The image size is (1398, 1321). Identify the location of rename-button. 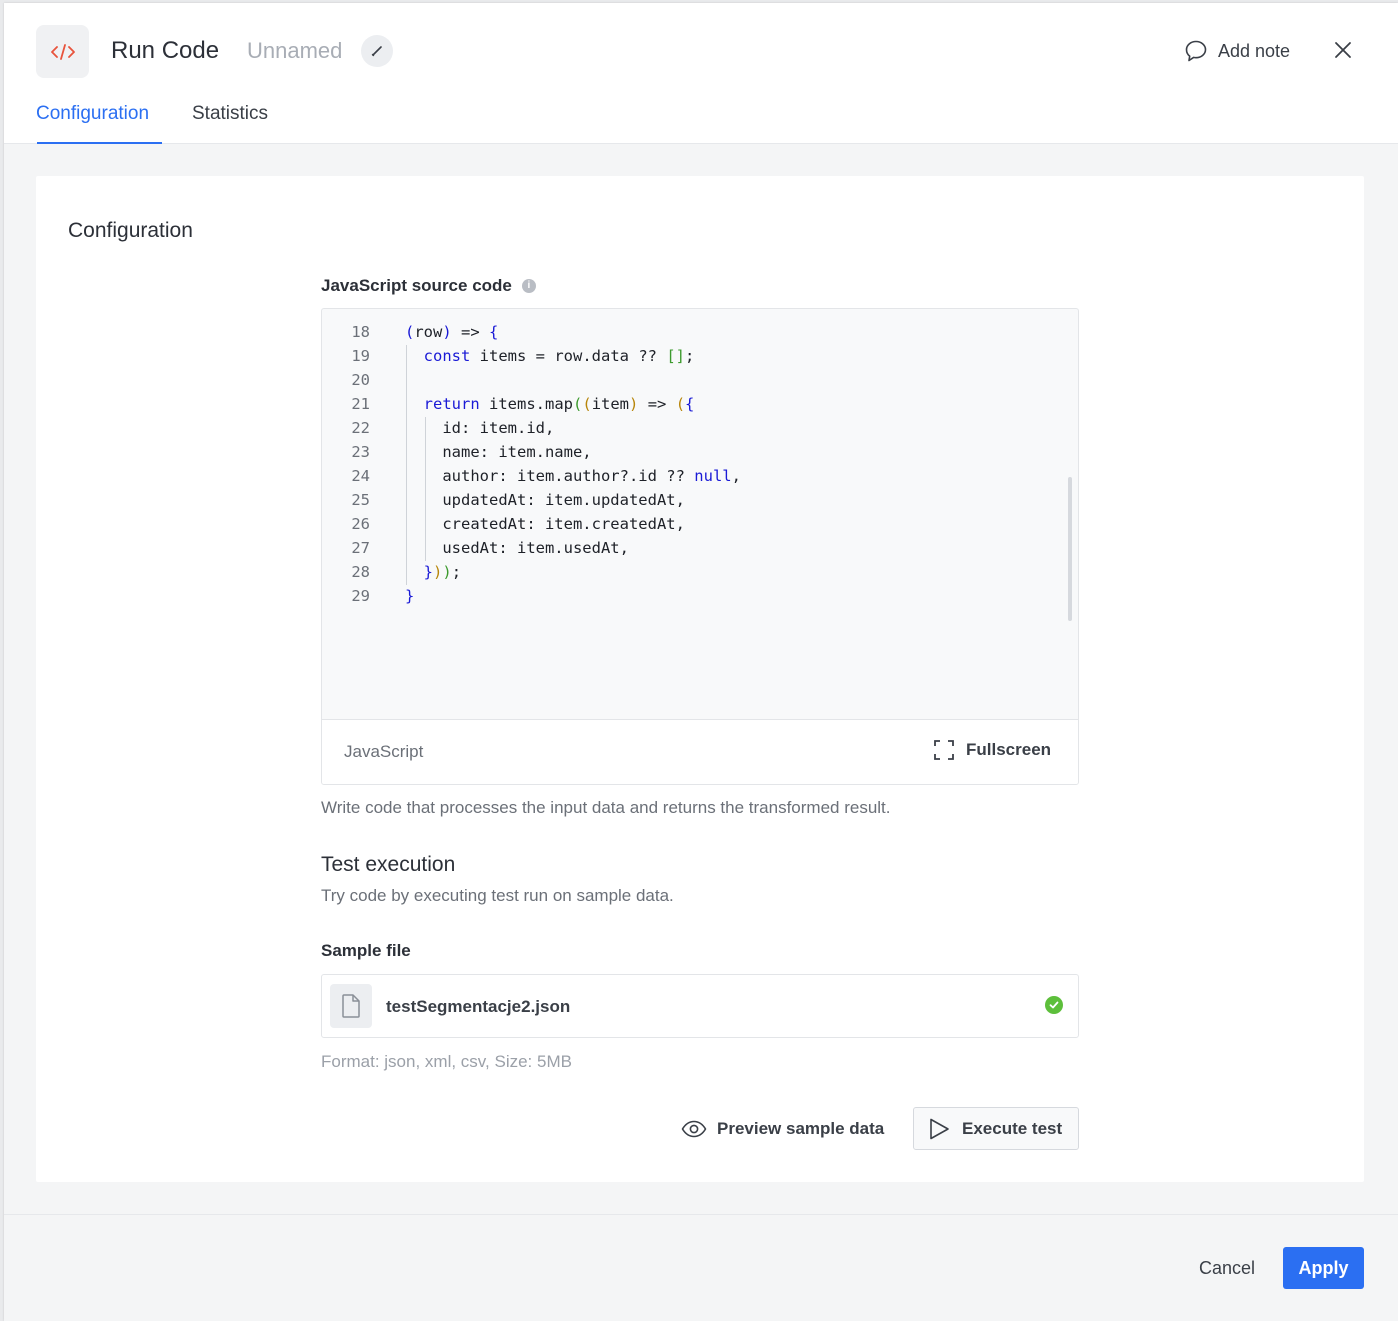
(377, 51).